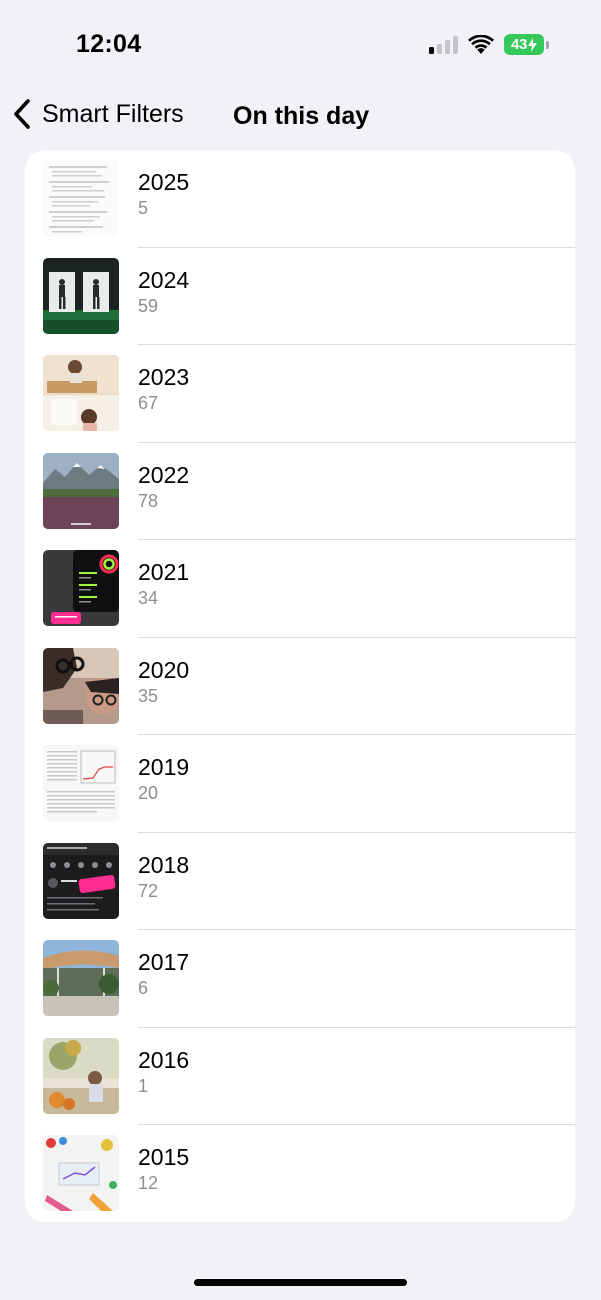 Image resolution: width=601 pixels, height=1300 pixels. What do you see at coordinates (164, 962) in the screenshot?
I see `row-year: 2017` at bounding box center [164, 962].